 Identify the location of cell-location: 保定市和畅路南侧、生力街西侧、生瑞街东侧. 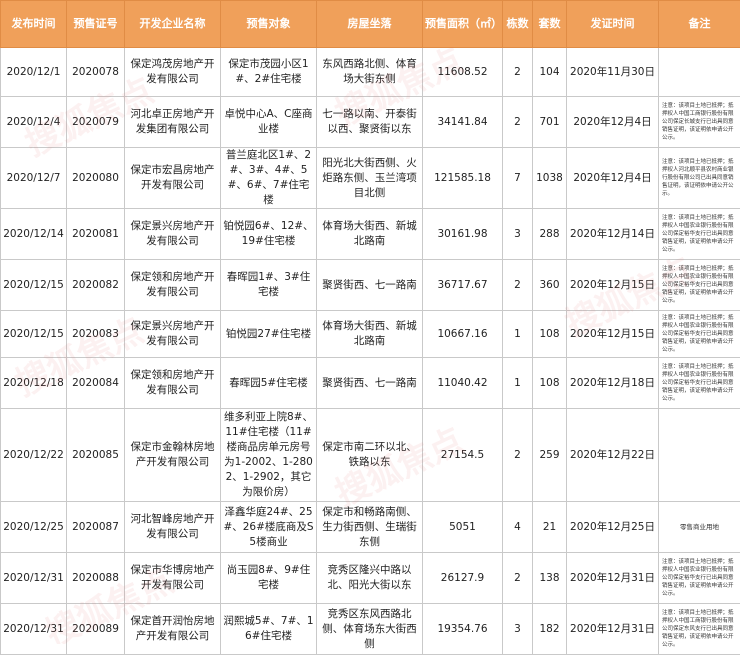
(370, 527).